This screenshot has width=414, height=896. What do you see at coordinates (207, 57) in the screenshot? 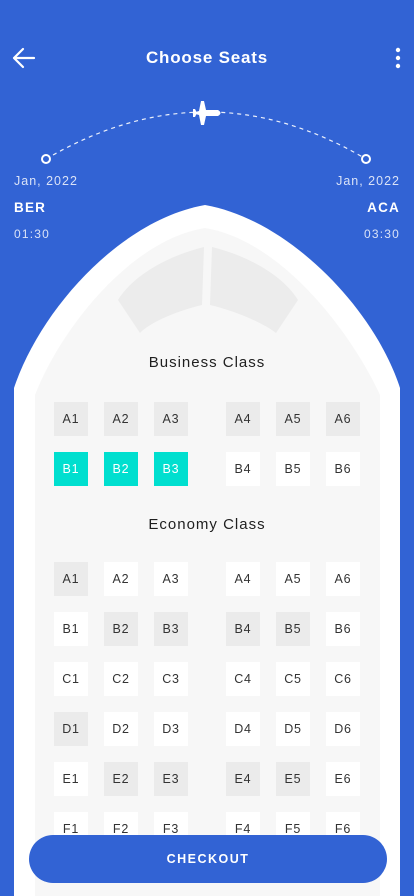
I see `page-title: Choose Seats` at bounding box center [207, 57].